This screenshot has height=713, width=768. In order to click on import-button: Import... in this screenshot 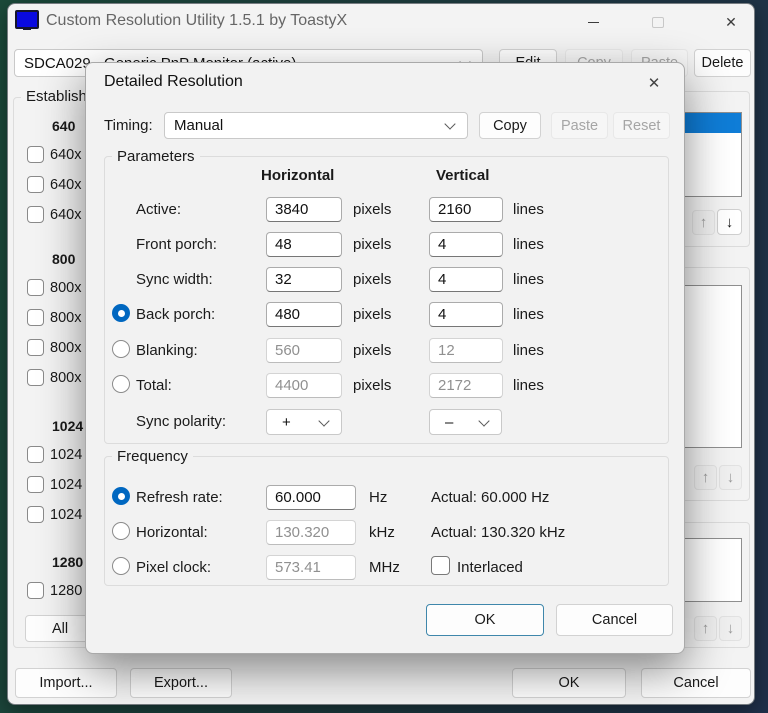, I will do `click(66, 683)`.